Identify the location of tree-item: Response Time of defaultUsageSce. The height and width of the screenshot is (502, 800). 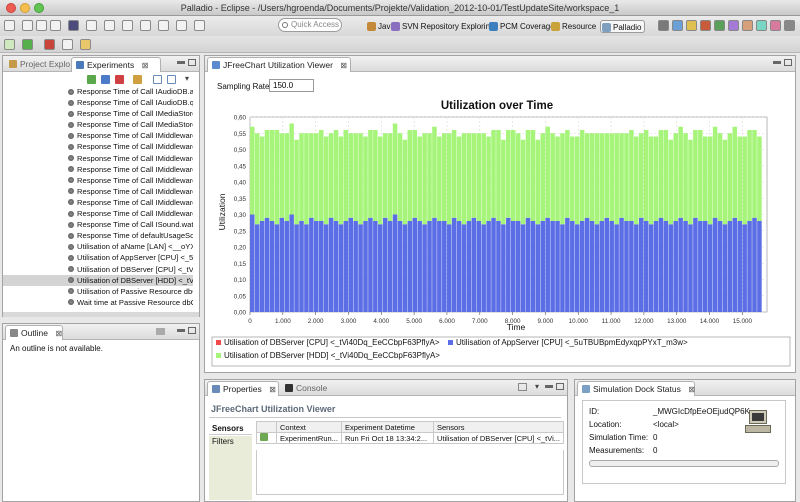
(98, 235).